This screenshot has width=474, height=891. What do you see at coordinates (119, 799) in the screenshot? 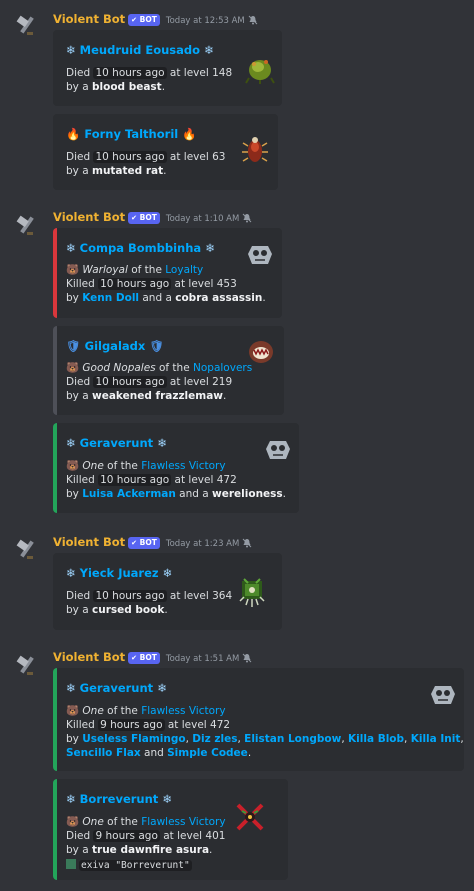
I see `embed-title: ❄ Borreverunt ❄` at bounding box center [119, 799].